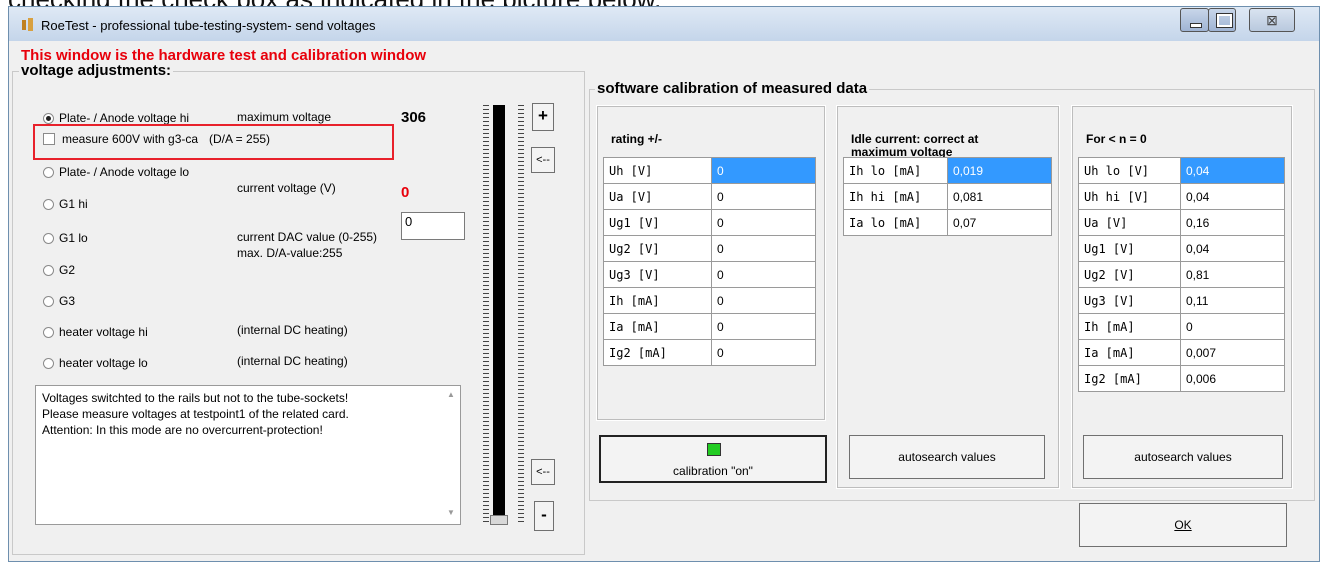  I want to click on row-value: 0,81, so click(1232, 274).